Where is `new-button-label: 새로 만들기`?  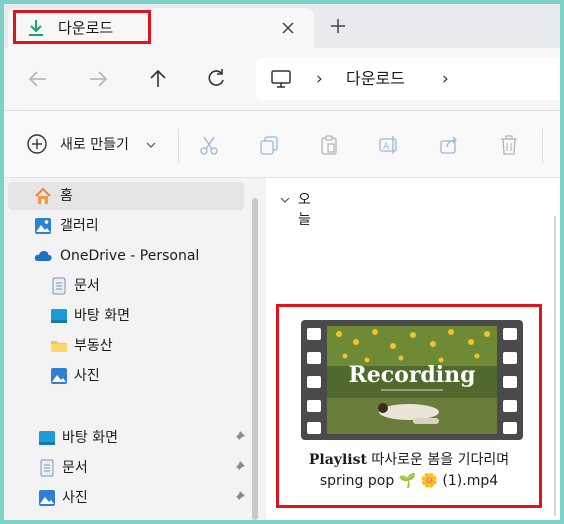 new-button-label: 새로 만들기 is located at coordinates (94, 145).